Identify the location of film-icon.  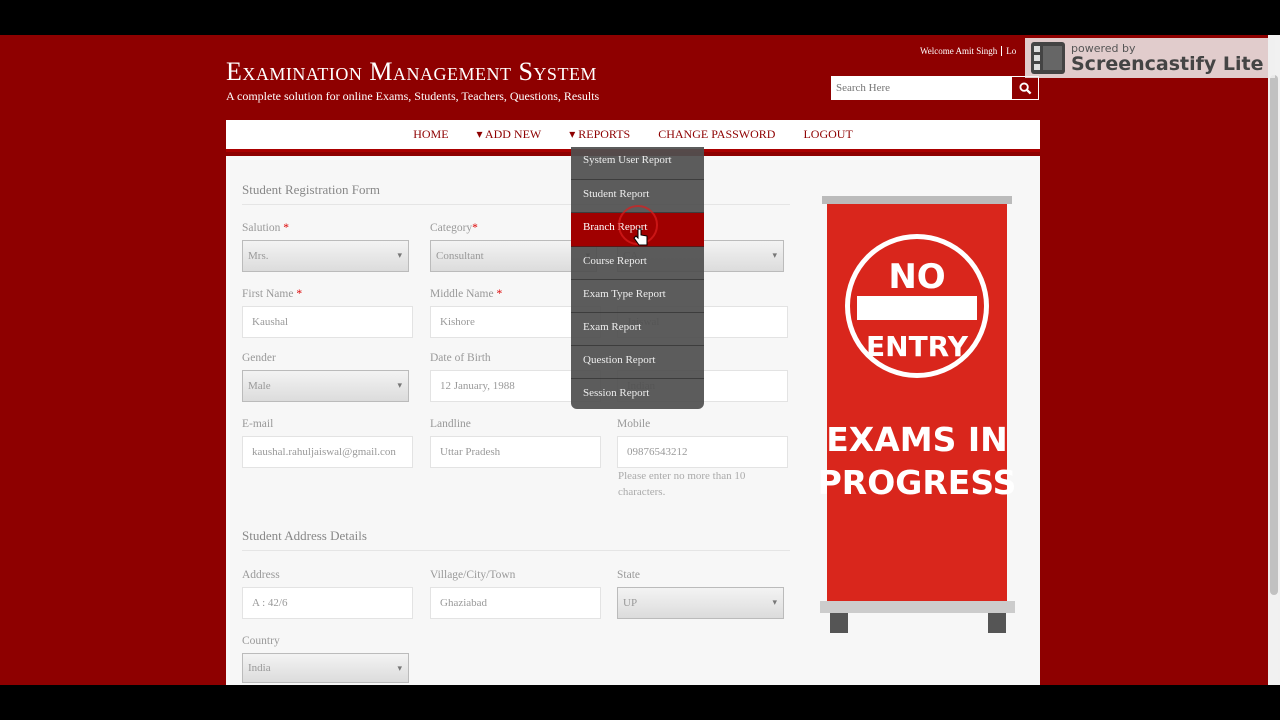
(1048, 58).